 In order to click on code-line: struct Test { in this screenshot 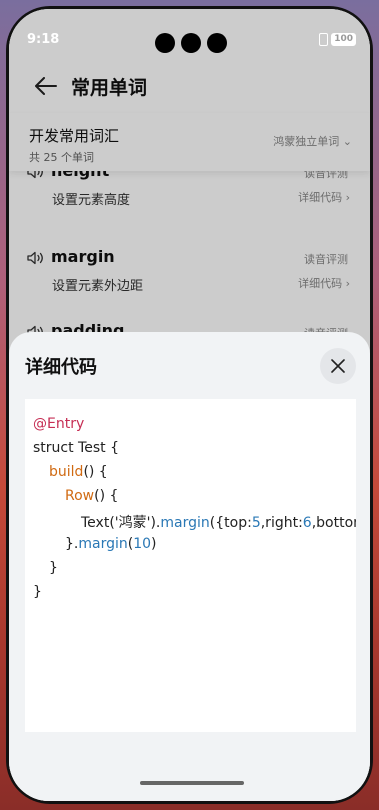, I will do `click(76, 448)`.